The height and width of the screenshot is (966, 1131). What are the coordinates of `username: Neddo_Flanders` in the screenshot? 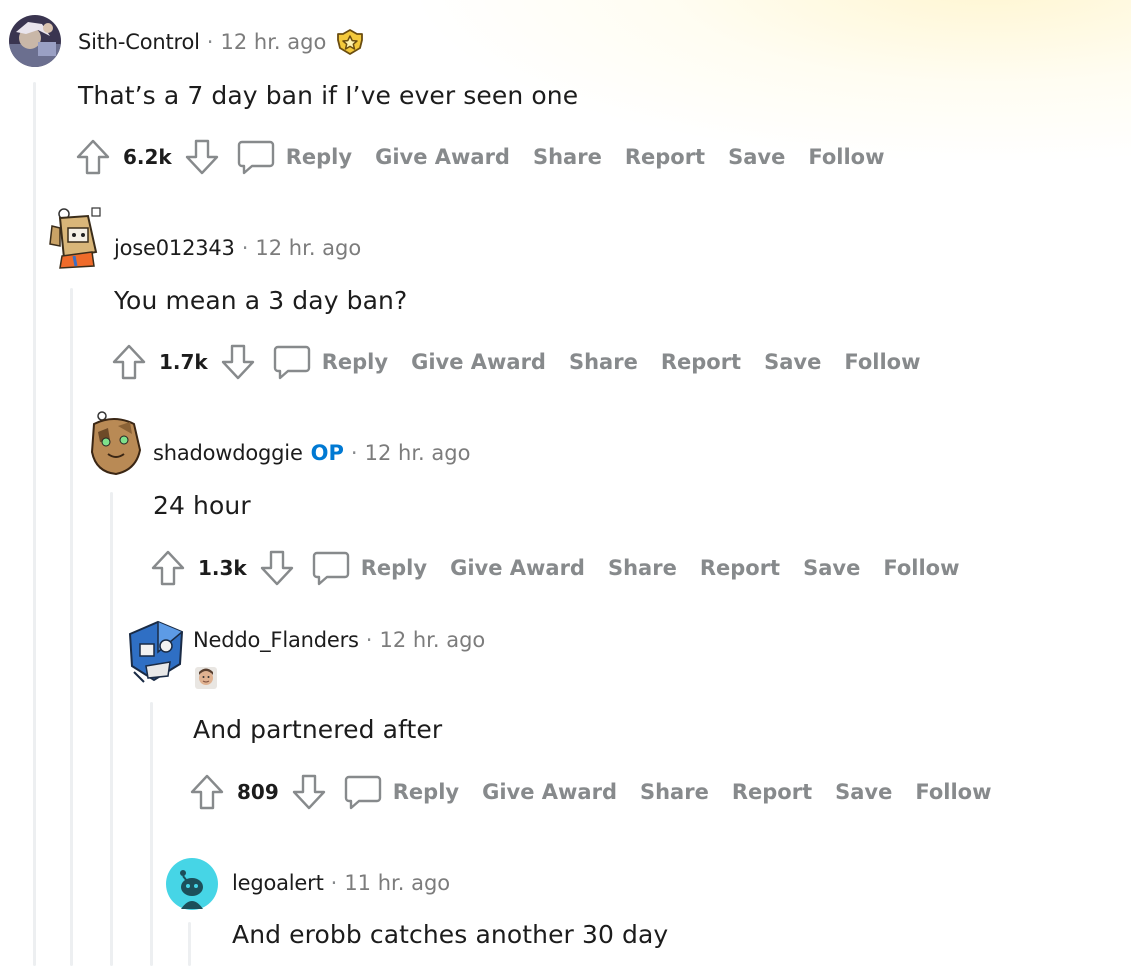 It's located at (276, 640).